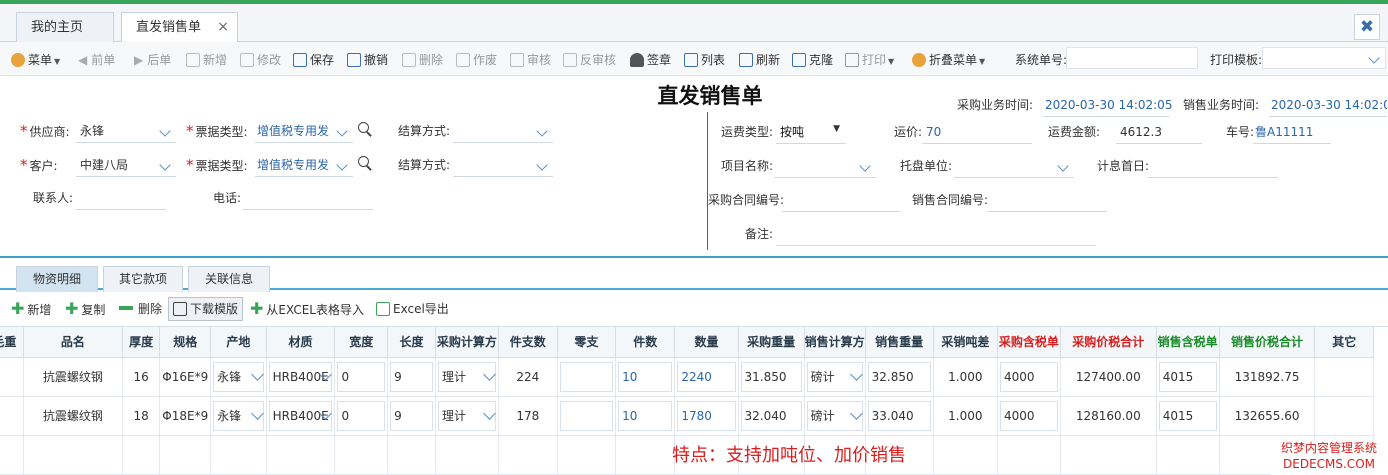 The image size is (1388, 475). I want to click on col-header: 采购价税合计, so click(1108, 342).